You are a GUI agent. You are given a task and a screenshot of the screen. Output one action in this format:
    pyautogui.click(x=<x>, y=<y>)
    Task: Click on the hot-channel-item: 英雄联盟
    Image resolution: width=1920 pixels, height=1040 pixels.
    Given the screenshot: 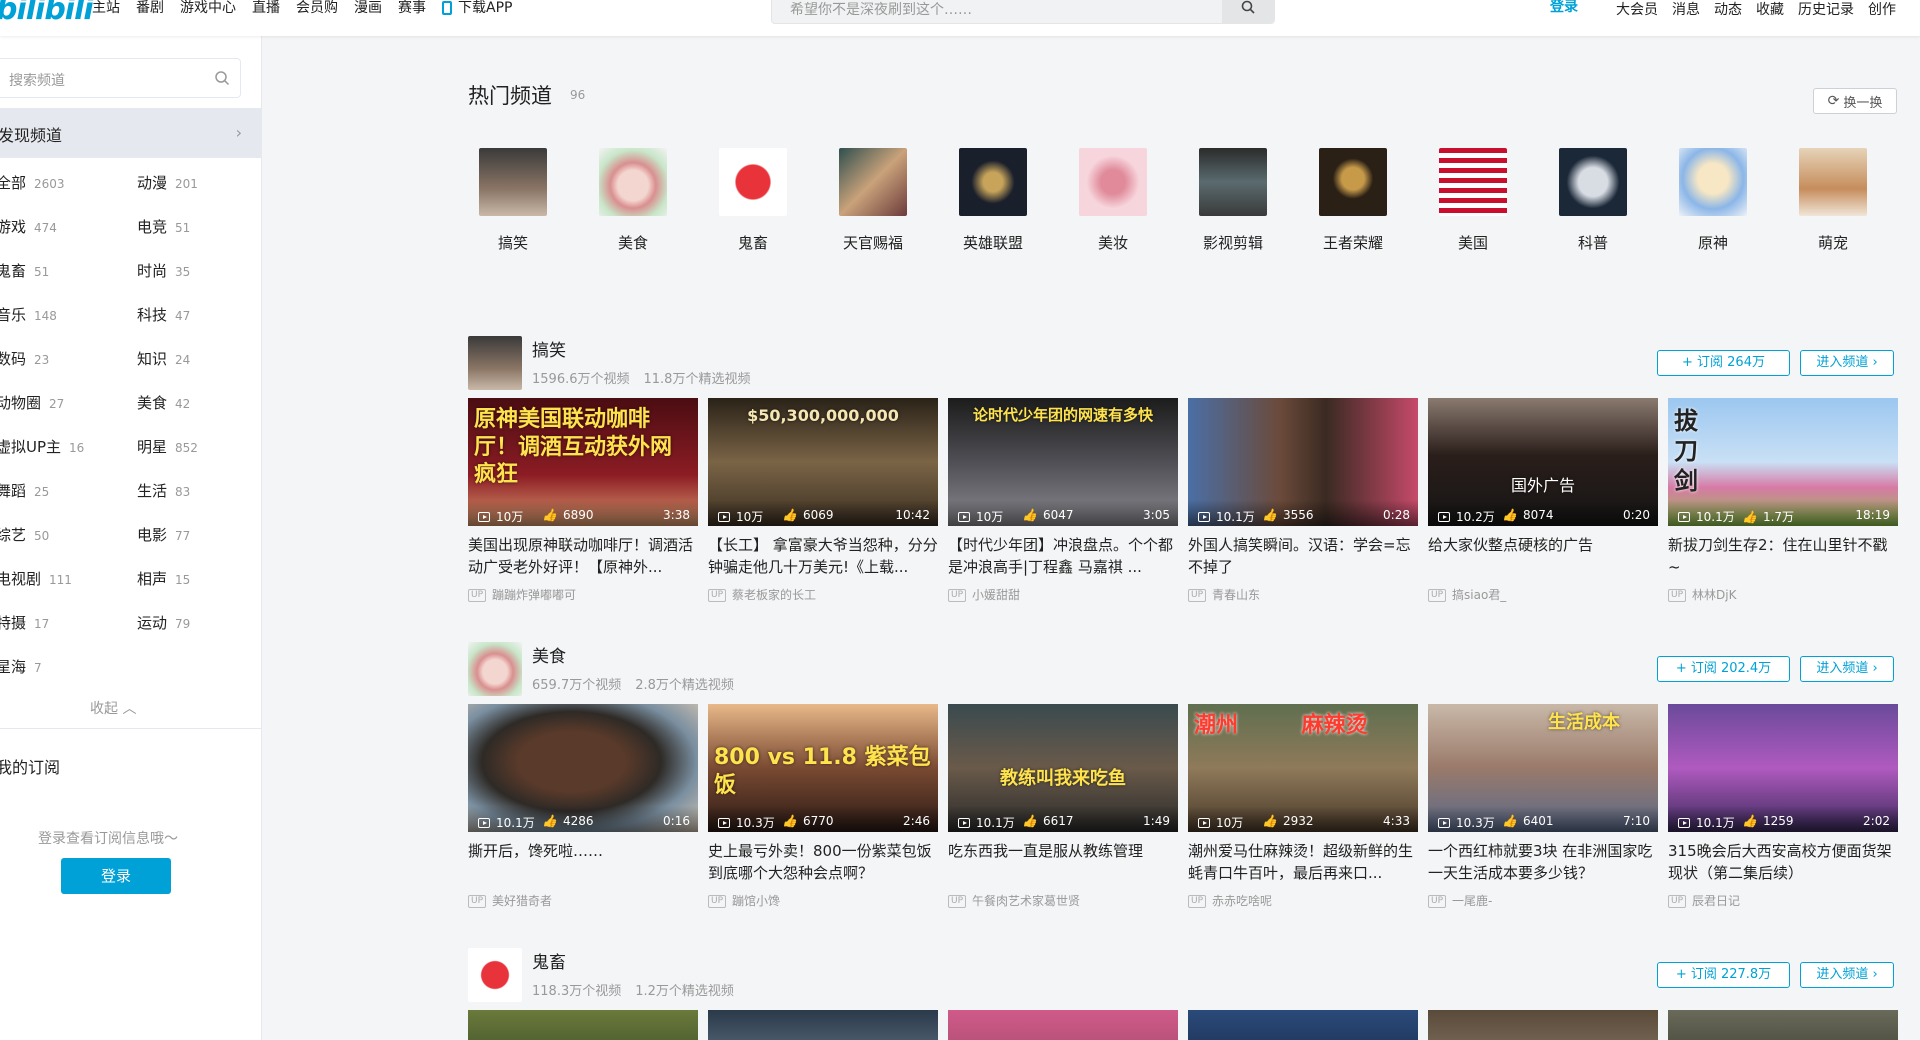 What is the action you would take?
    pyautogui.click(x=993, y=200)
    